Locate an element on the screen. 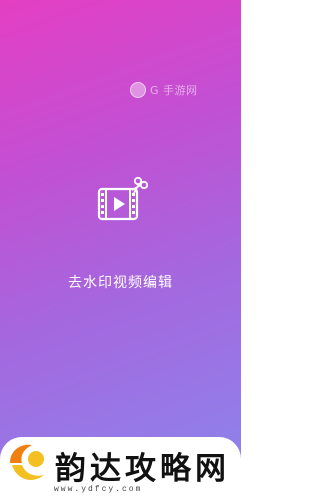 The width and height of the screenshot is (320, 500). site-url: www.ydfcy.com is located at coordinates (98, 489).